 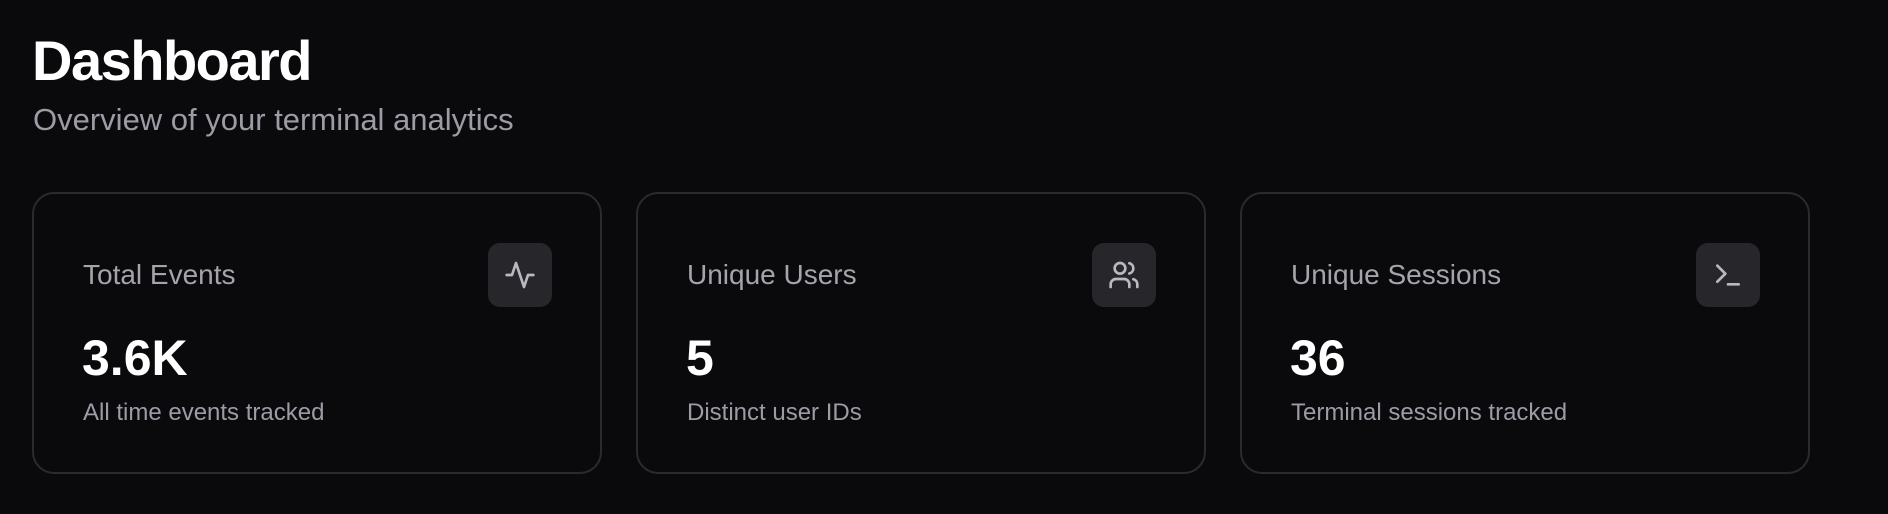 What do you see at coordinates (273, 119) in the screenshot?
I see `page-subtitle: Overview of your terminal analytics` at bounding box center [273, 119].